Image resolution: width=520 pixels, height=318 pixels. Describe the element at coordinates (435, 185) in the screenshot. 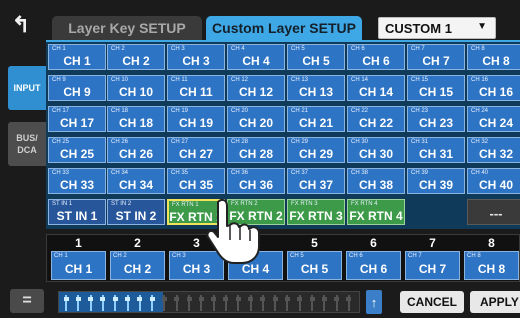

I see `channel-button-label: CH 39` at that location.